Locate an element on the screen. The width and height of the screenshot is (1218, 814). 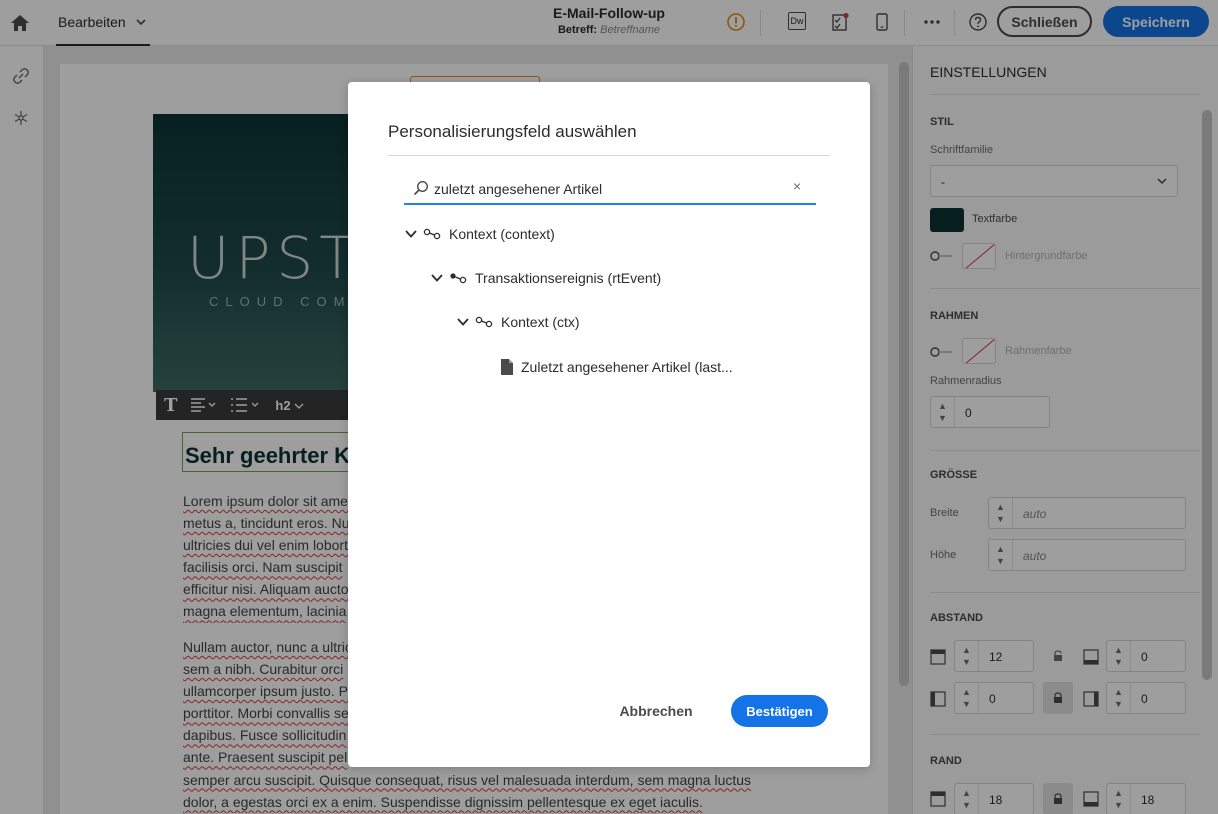
tree-node-ctx: Kontext (ctx) is located at coordinates (518, 322).